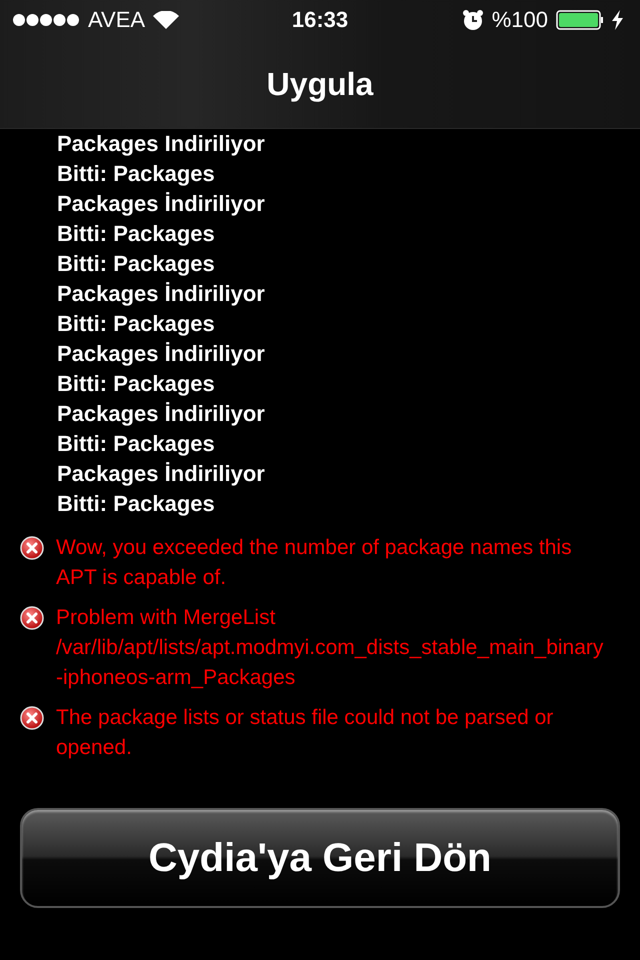  I want to click on error-message: Problem with MergeList /var/lib/apt/lists/apt.modmyi.com_dists_stable_main_binary-iphoneos-arm_Packages, so click(330, 648).